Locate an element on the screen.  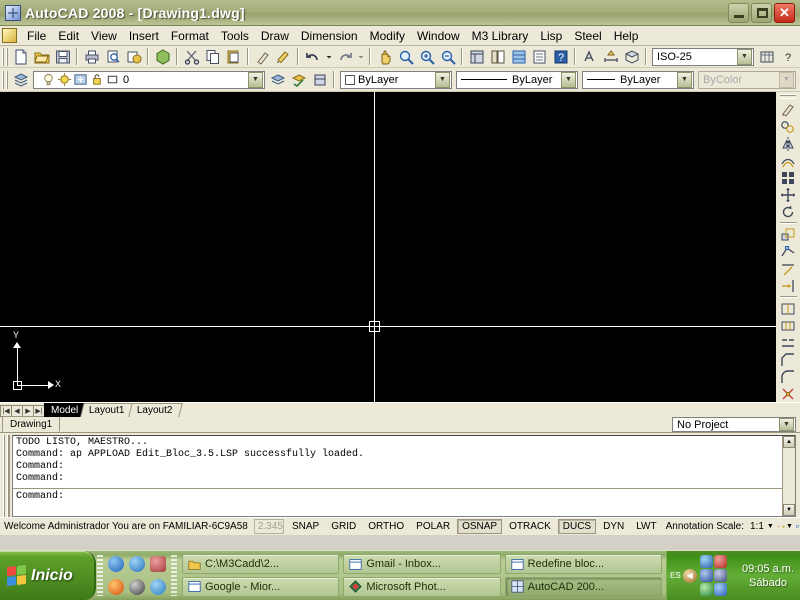
monitor-icon is located at coordinates (720, 589).